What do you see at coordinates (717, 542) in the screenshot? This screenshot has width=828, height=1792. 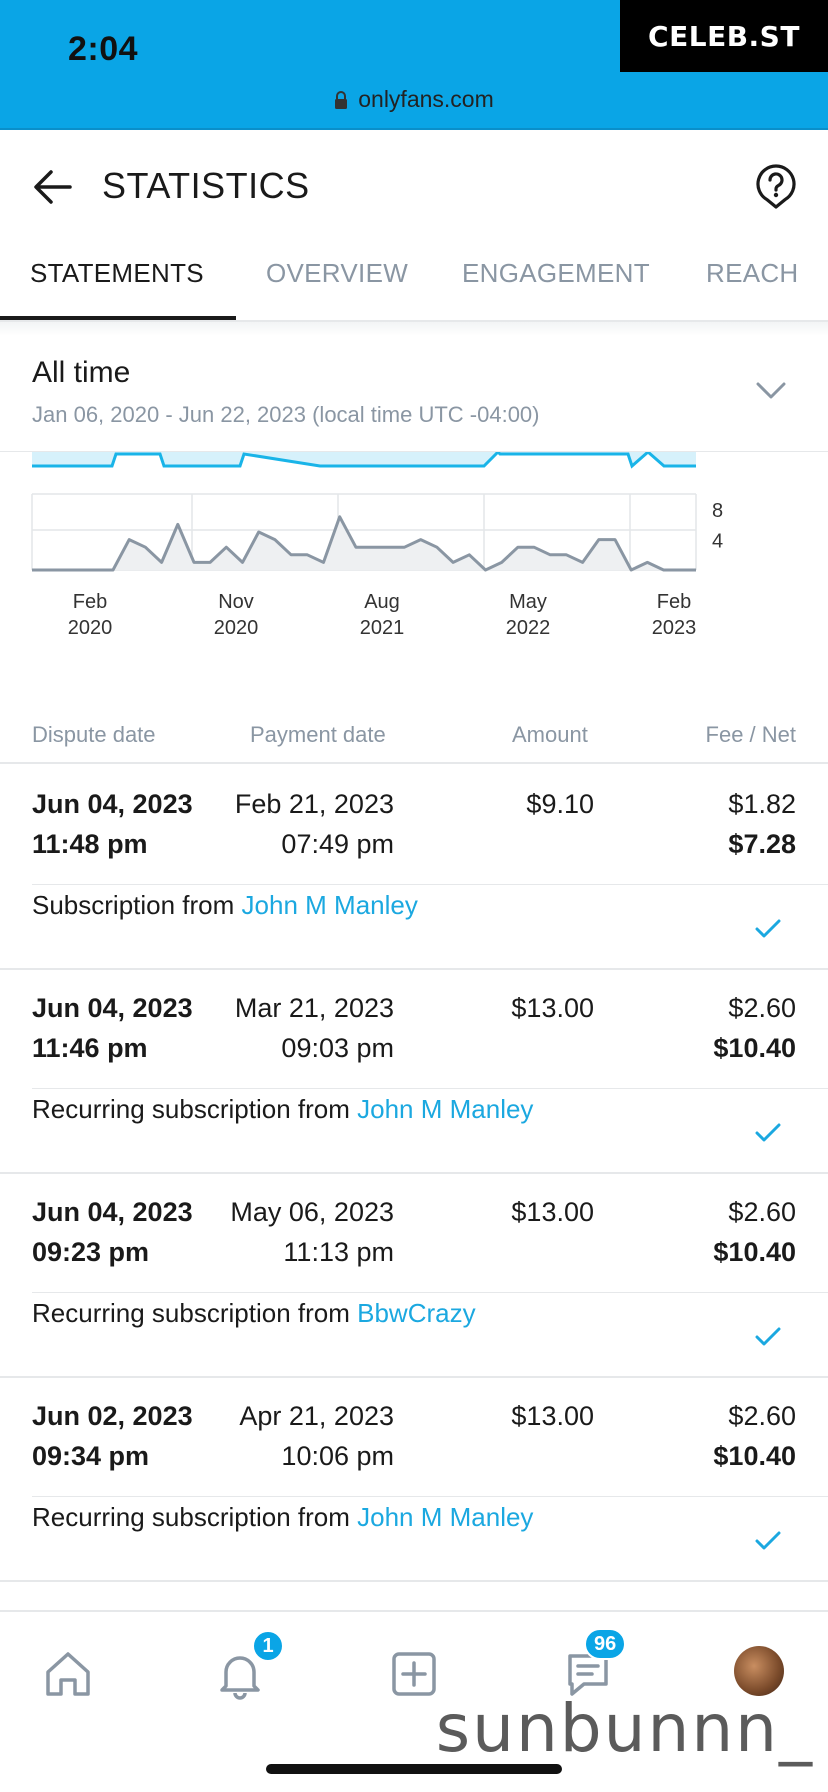 I see `y-tick-label: 4` at bounding box center [717, 542].